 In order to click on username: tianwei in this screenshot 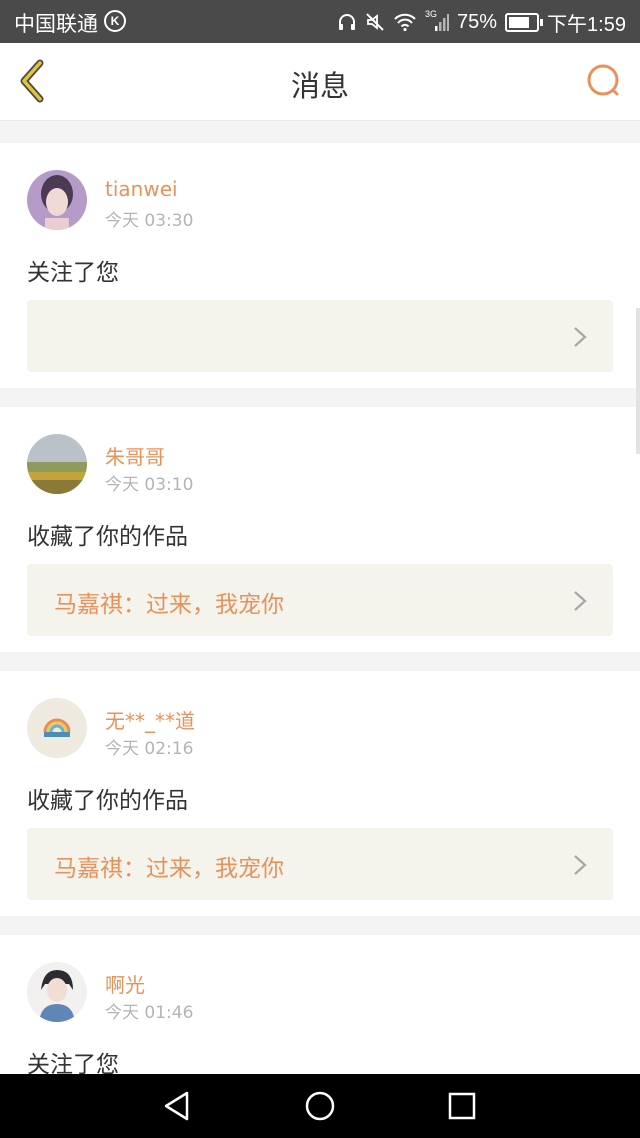, I will do `click(141, 189)`.